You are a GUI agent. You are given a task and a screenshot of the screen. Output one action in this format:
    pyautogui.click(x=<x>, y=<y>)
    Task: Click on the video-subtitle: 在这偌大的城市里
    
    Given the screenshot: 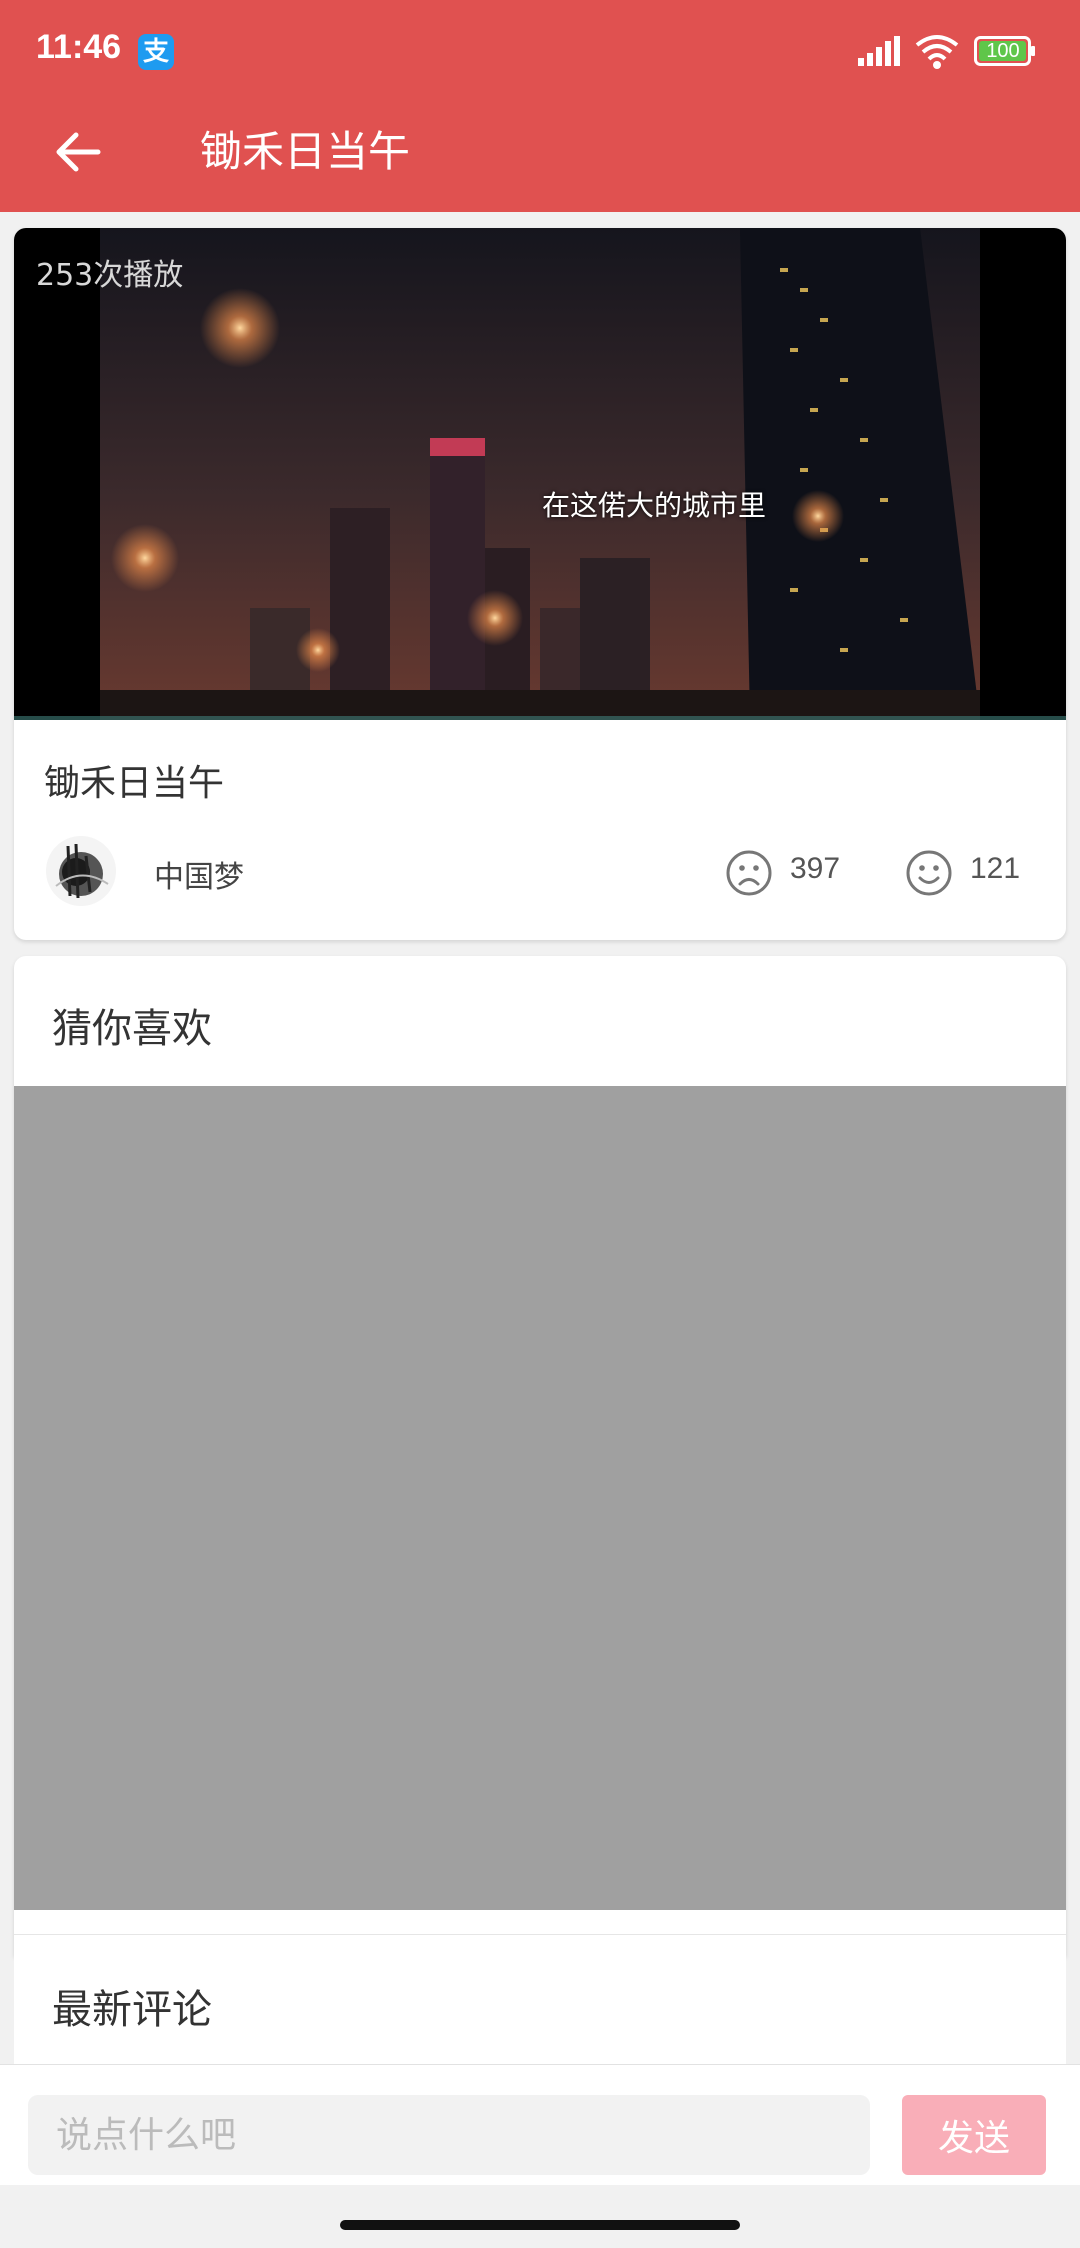 What is the action you would take?
    pyautogui.click(x=654, y=505)
    